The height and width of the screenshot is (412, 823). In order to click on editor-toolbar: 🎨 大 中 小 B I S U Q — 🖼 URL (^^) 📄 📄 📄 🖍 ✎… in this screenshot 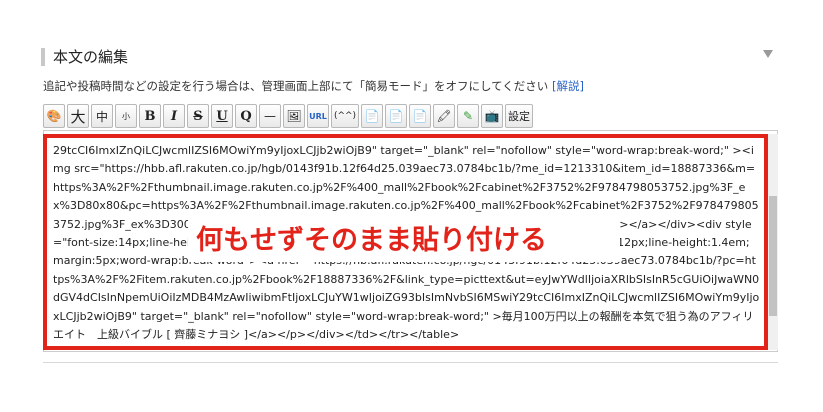, I will do `click(288, 117)`.